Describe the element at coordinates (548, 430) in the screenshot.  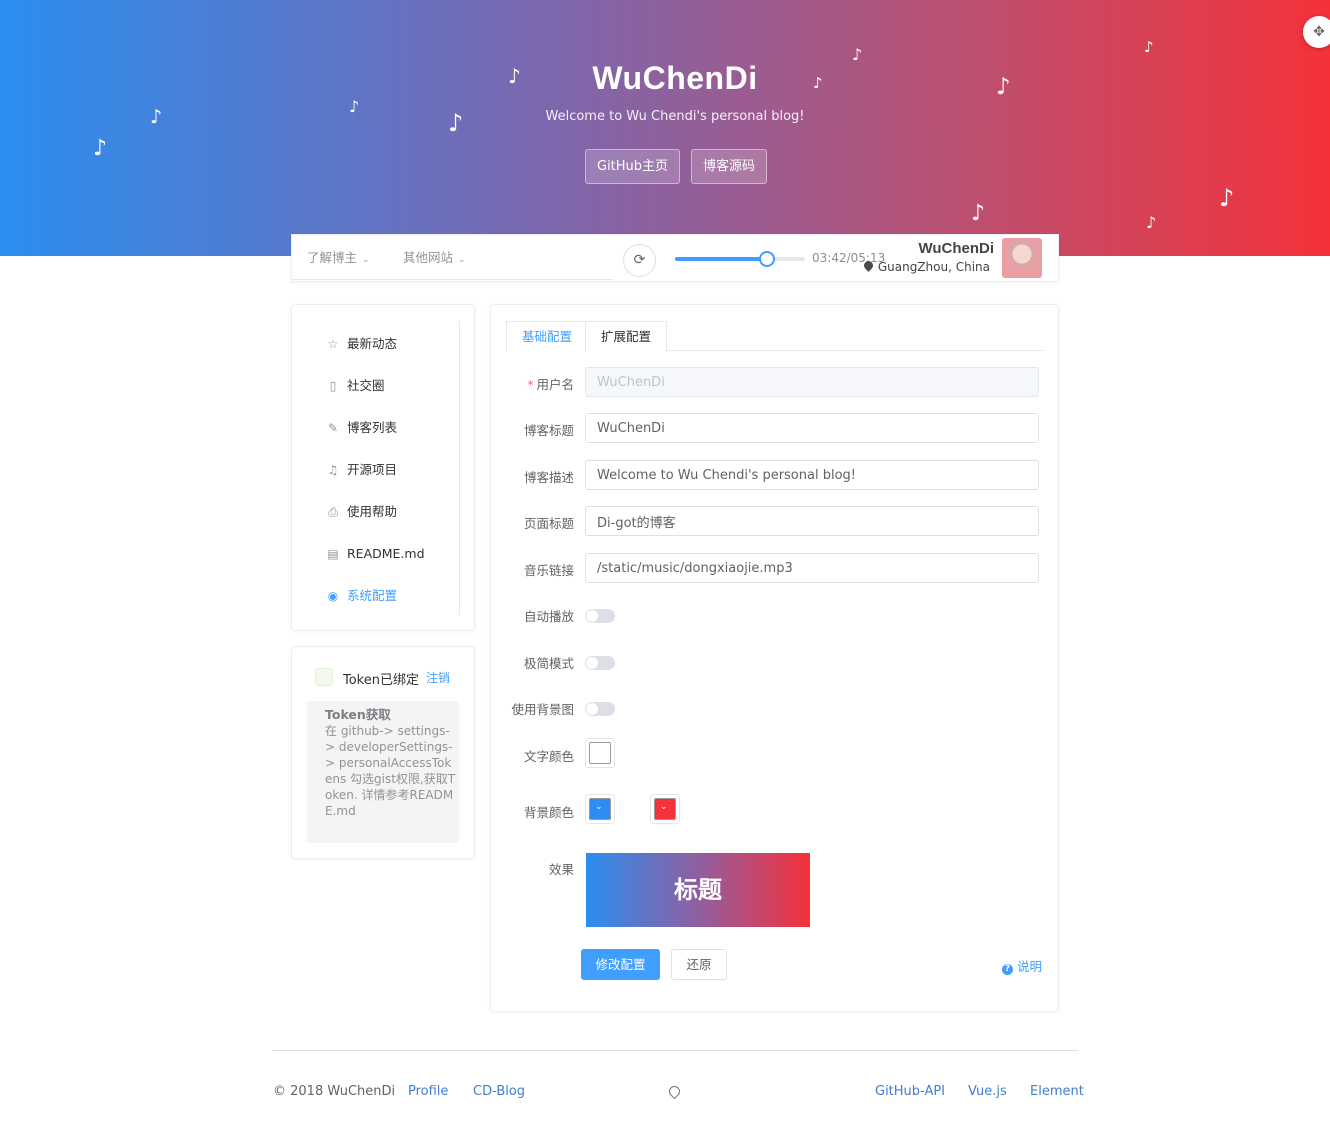
I see `blog-title-label: 博客标题` at that location.